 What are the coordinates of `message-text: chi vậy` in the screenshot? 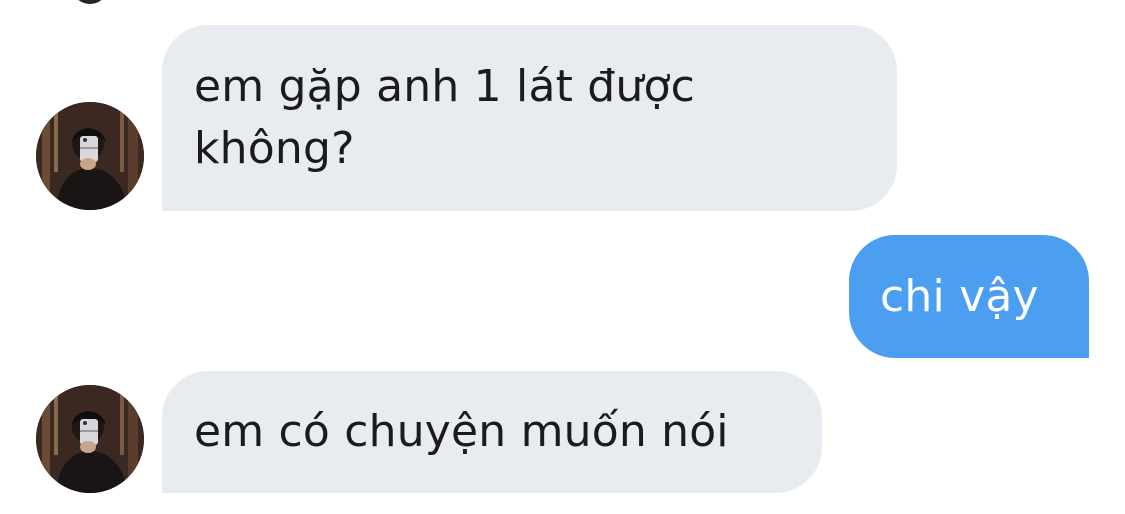 It's located at (959, 296).